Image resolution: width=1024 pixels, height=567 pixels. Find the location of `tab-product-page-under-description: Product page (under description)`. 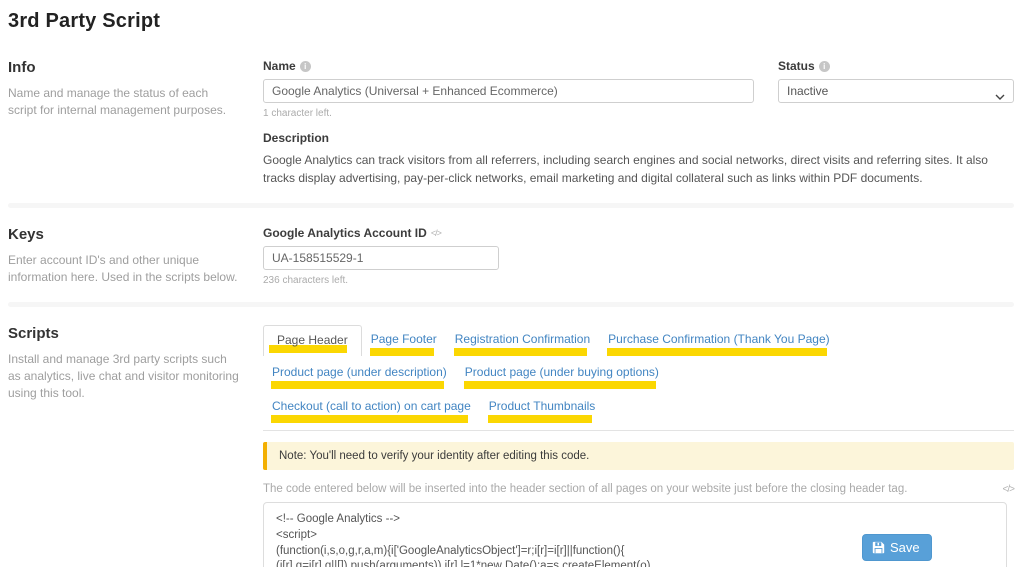

tab-product-page-under-description: Product page (under description) is located at coordinates (359, 373).